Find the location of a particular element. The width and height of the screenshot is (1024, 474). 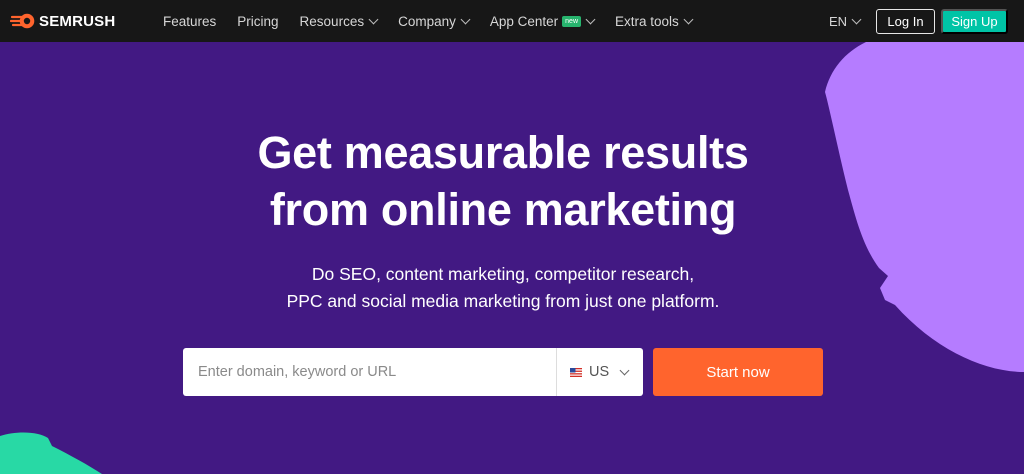

nav-item-company: Company is located at coordinates (434, 21).